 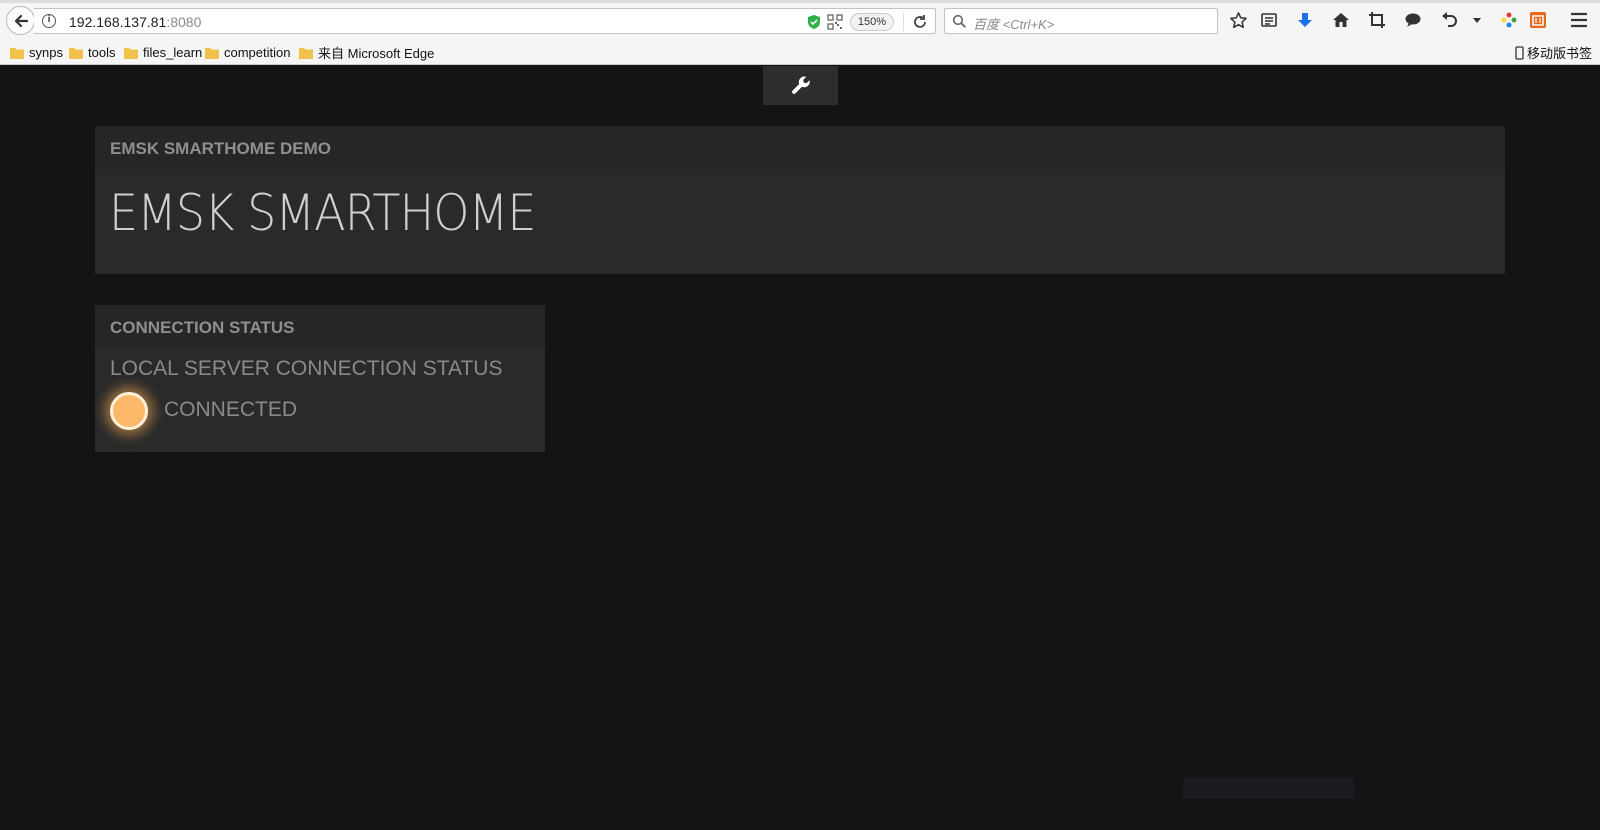 What do you see at coordinates (920, 22) in the screenshot?
I see `reload-icon` at bounding box center [920, 22].